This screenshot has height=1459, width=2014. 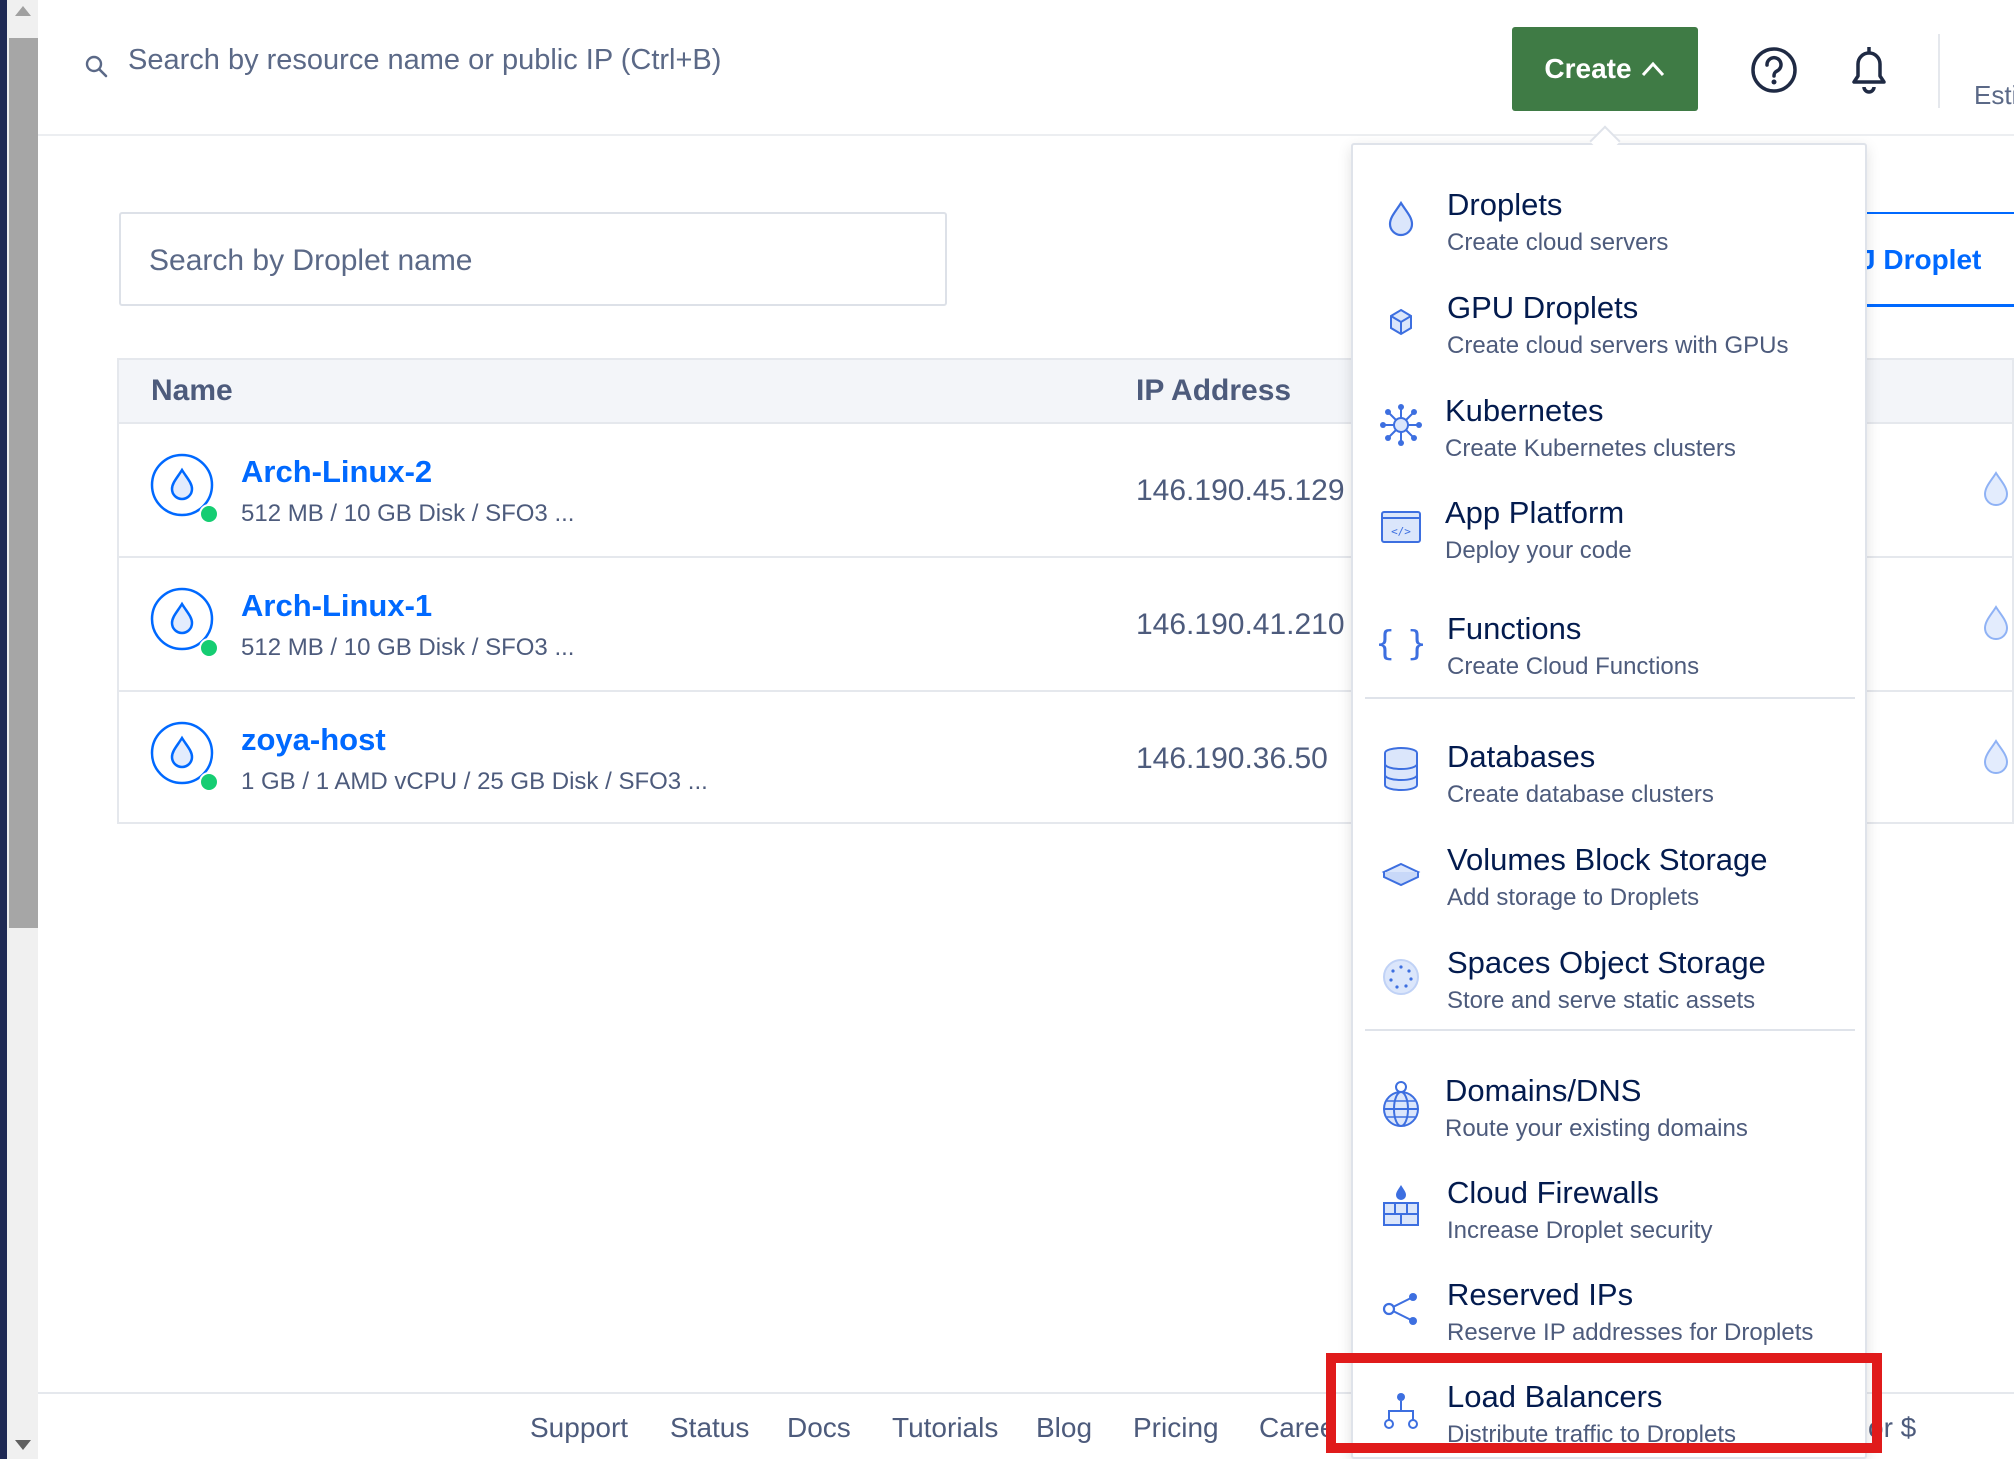 I want to click on menu-item-title: Kubernetes, so click(x=1524, y=410).